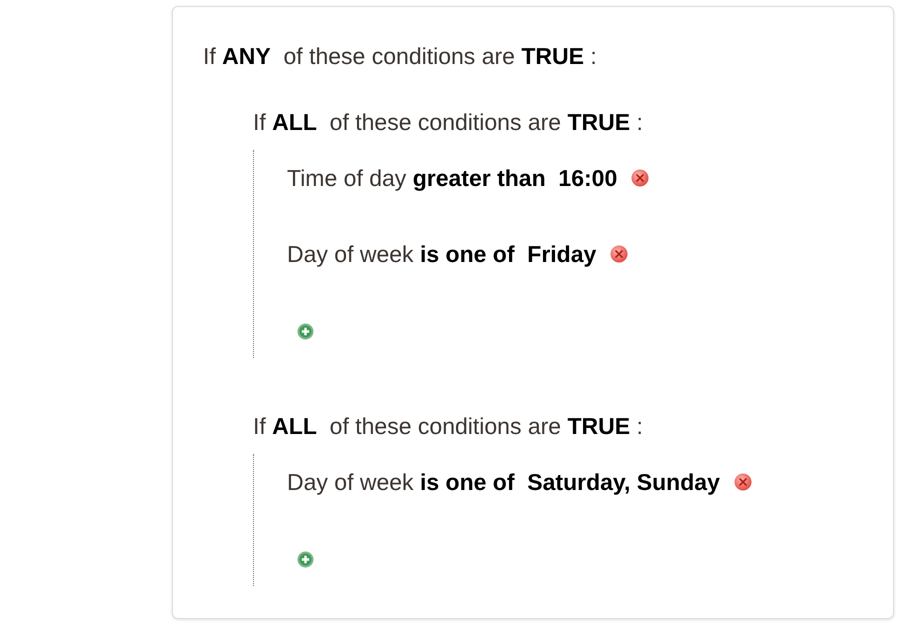  Describe the element at coordinates (441, 254) in the screenshot. I see `condition-text: Day of week is one of Friday` at that location.